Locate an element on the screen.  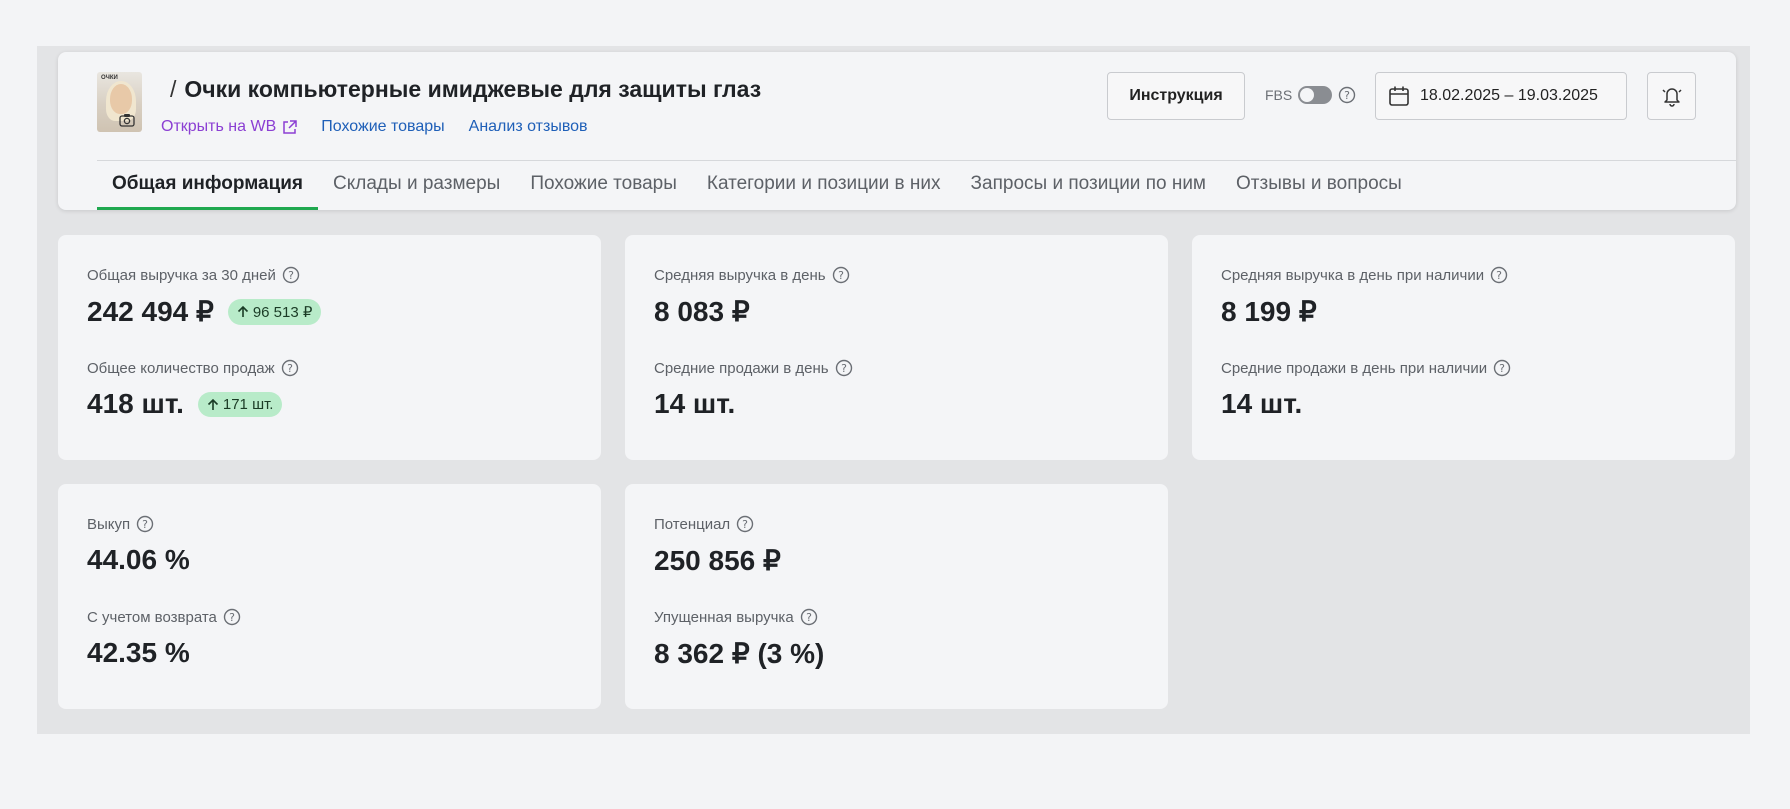
thumbnail-text: ОЧКИ is located at coordinates (109, 78).